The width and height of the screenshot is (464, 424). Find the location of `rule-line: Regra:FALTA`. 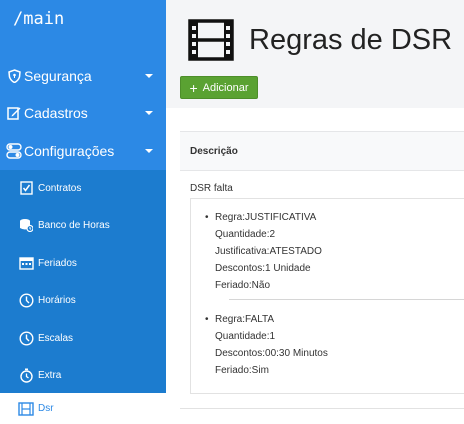

rule-line: Regra:FALTA is located at coordinates (245, 319).